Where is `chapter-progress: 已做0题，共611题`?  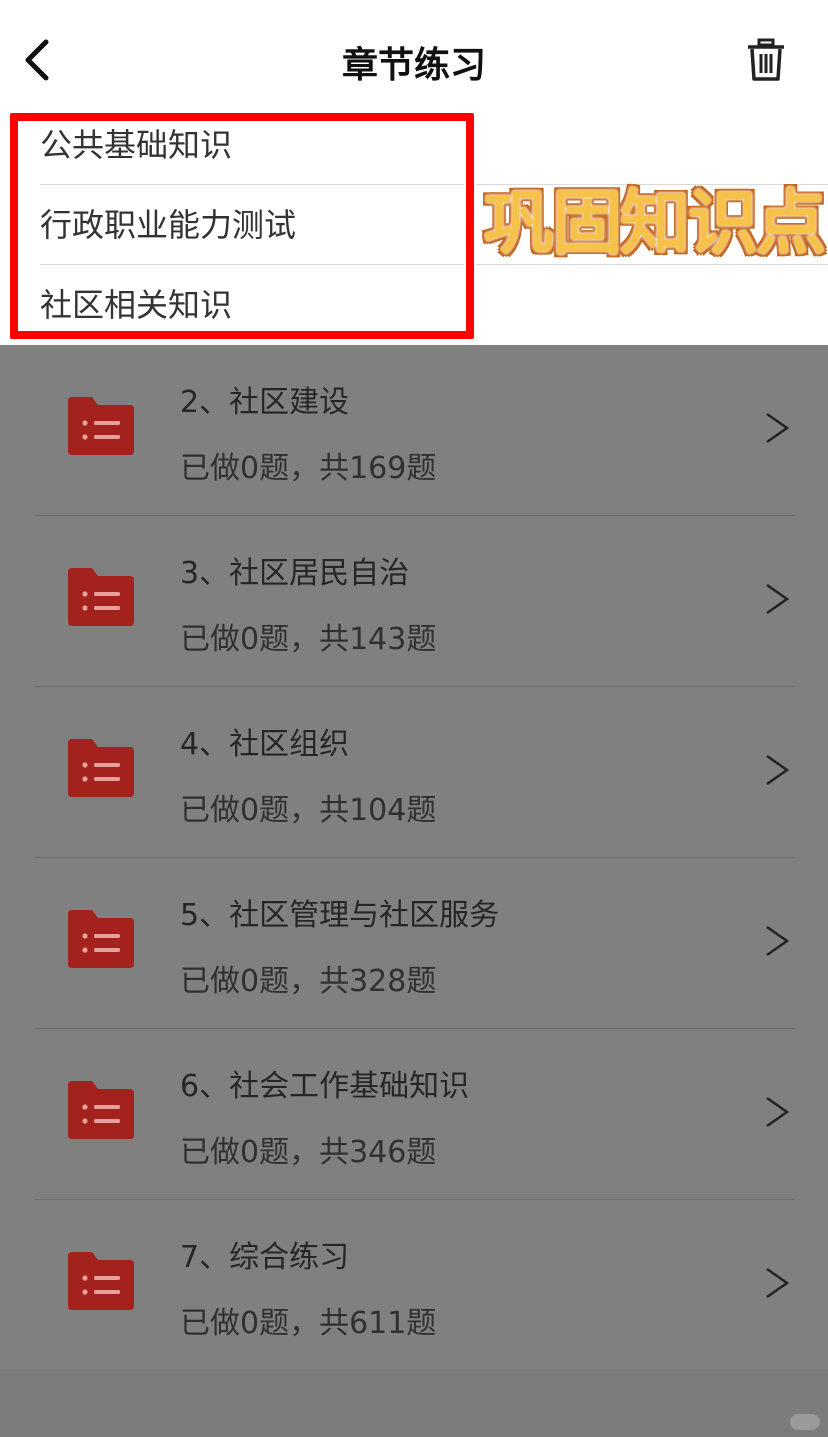
chapter-progress: 已做0题，共611题 is located at coordinates (308, 1323).